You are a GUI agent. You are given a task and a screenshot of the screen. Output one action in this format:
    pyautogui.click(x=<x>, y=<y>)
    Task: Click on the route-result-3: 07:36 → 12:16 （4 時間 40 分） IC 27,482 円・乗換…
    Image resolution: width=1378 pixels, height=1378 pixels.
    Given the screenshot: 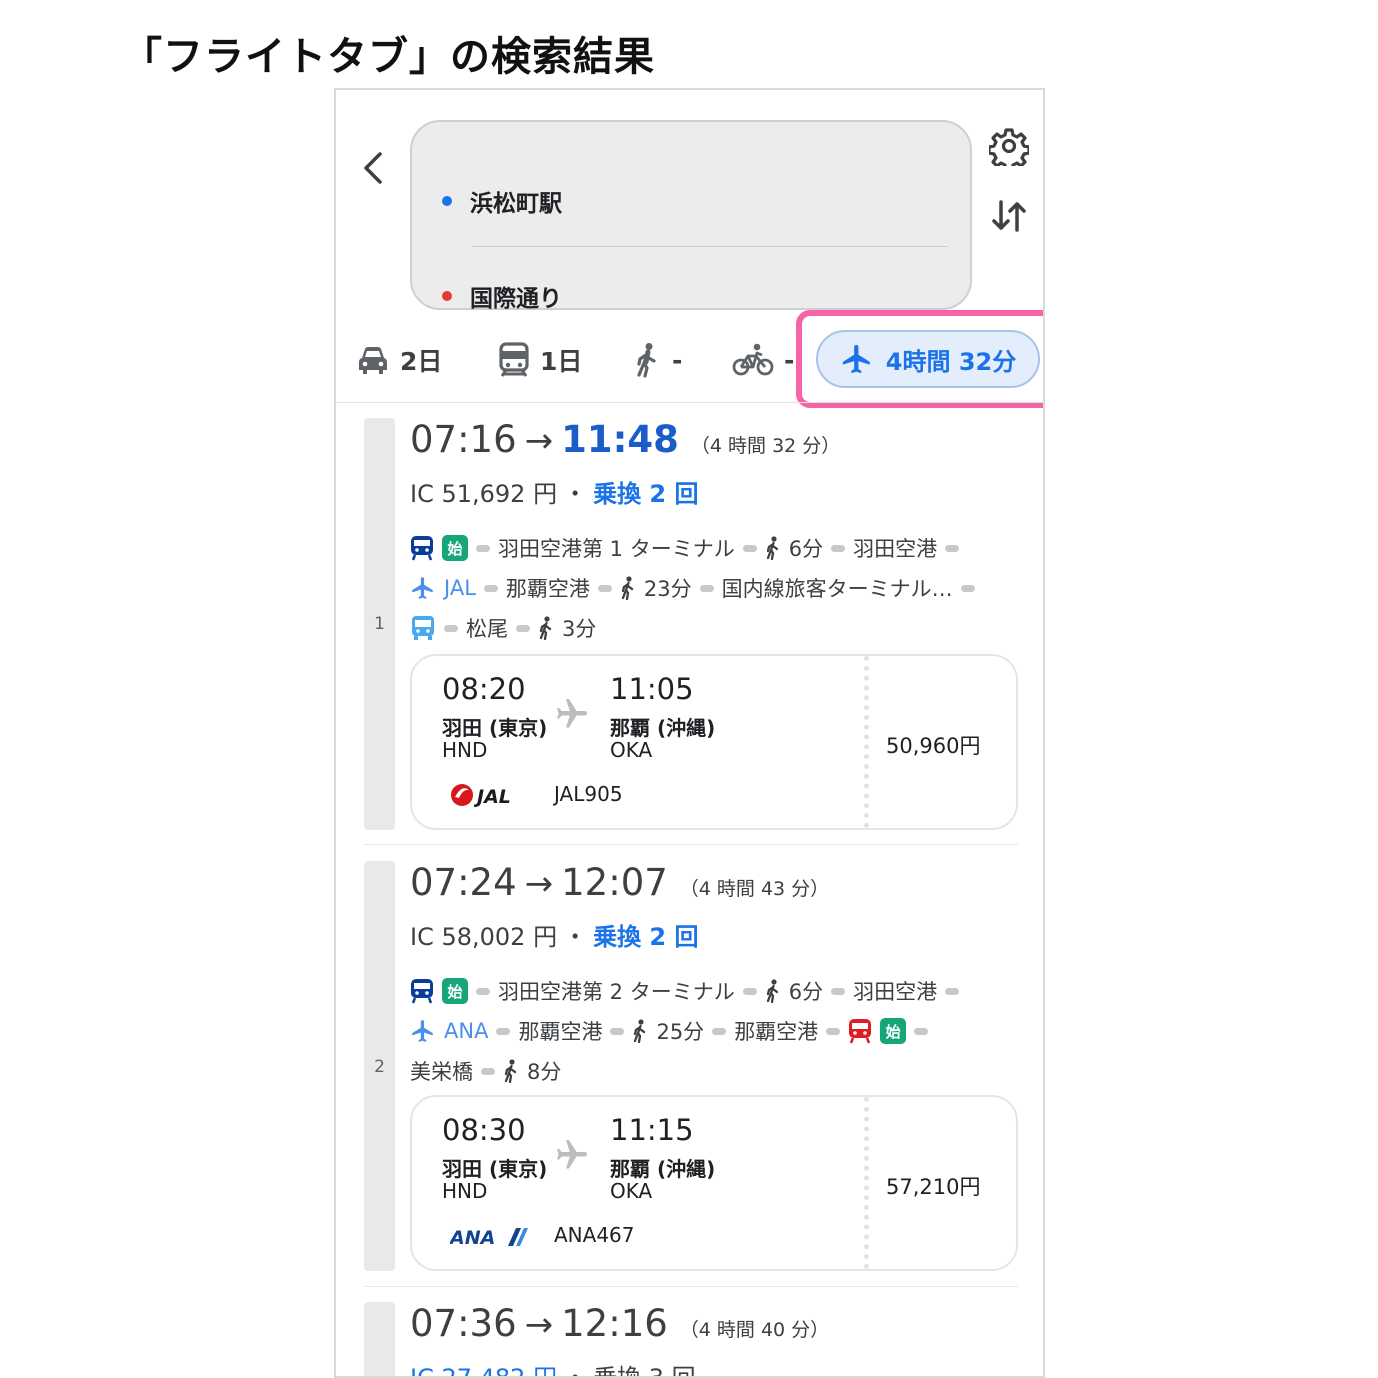 What is the action you would take?
    pyautogui.click(x=691, y=1340)
    